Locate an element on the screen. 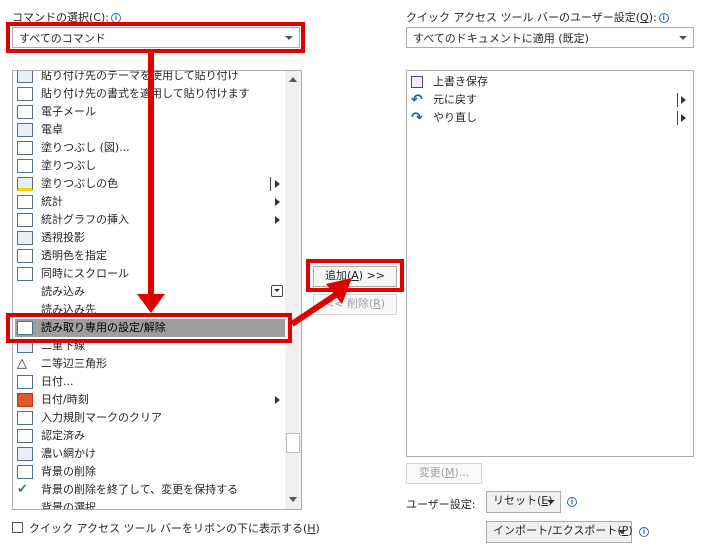 This screenshot has width=702, height=552. qat-list-item-label: やり直し is located at coordinates (455, 117).